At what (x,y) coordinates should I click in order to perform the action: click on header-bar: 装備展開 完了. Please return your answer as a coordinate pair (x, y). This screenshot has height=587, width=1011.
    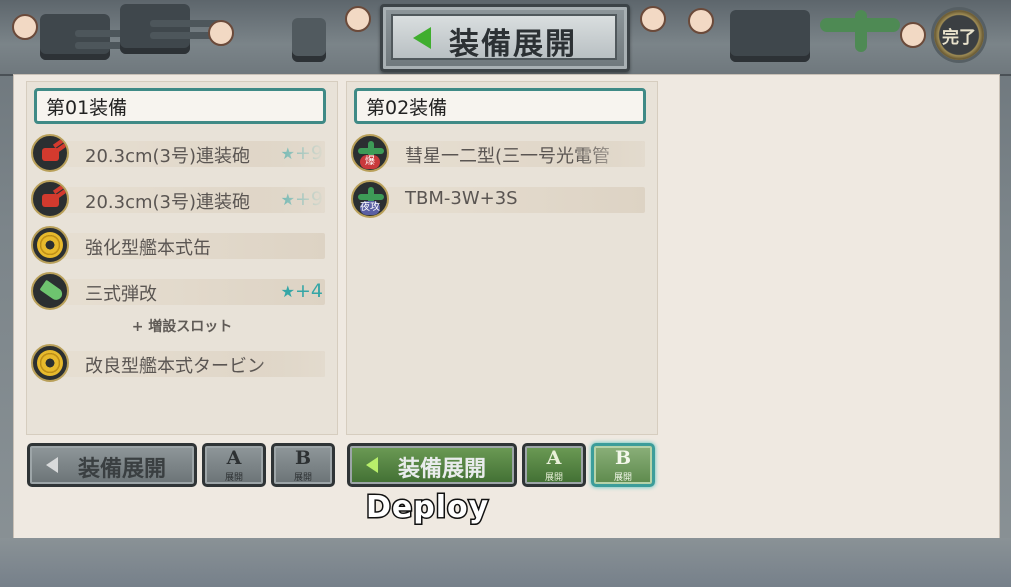
    Looking at the image, I should click on (505, 38).